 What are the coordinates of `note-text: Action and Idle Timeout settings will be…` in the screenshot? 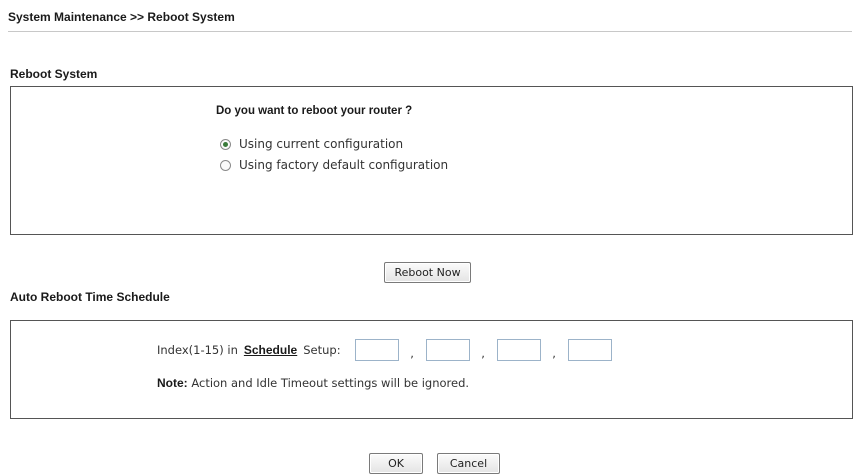 It's located at (330, 383).